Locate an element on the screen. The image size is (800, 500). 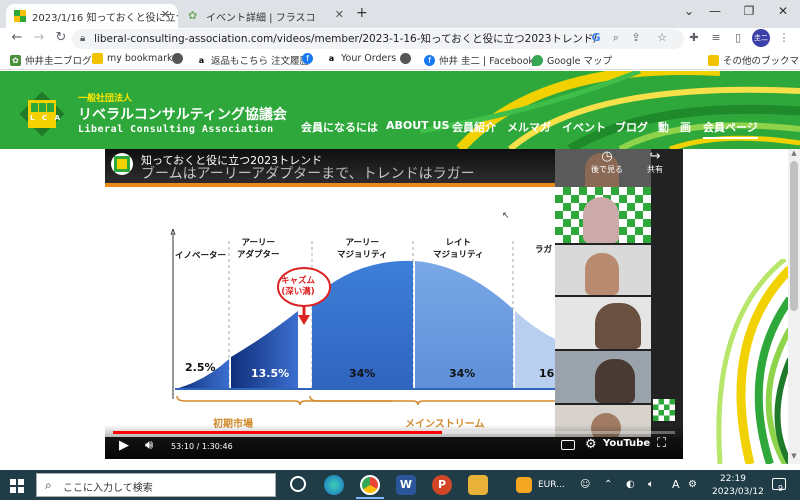
reload-icon: ↻ is located at coordinates (61, 37).